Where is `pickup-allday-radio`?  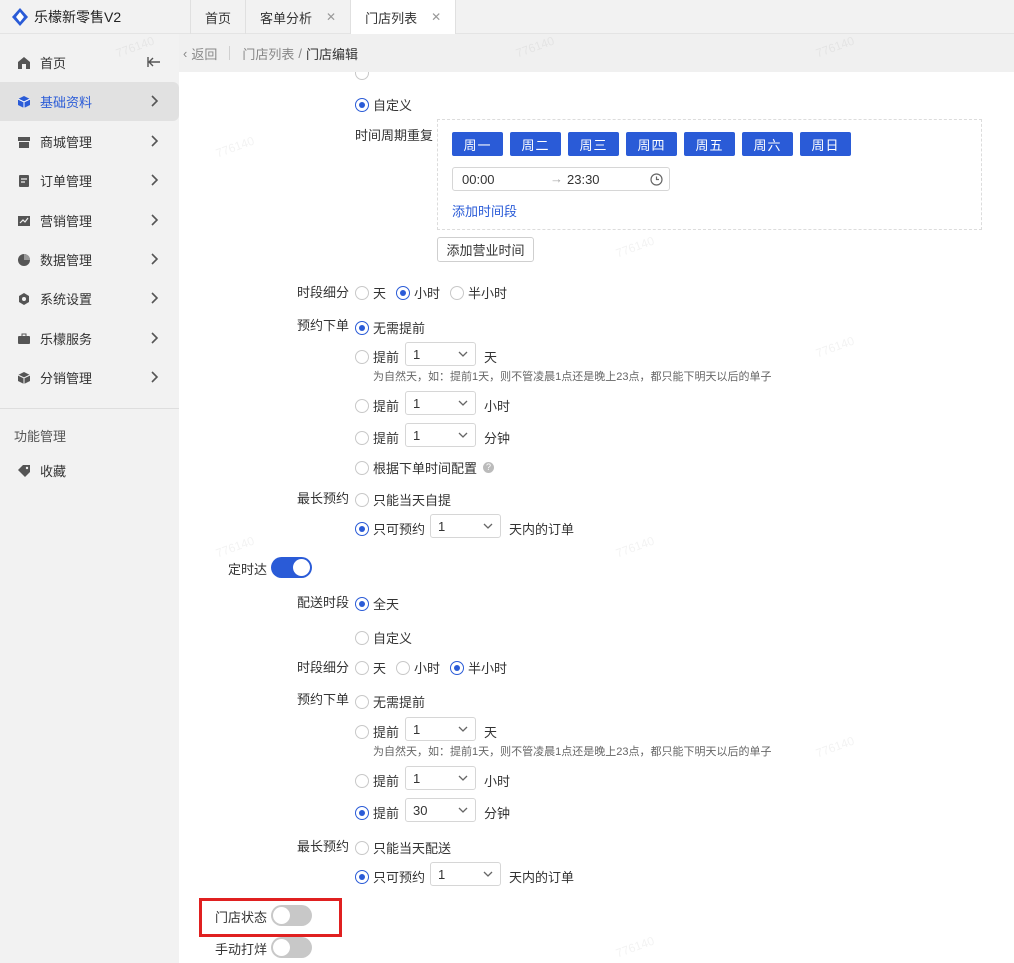
pickup-allday-radio is located at coordinates (362, 76).